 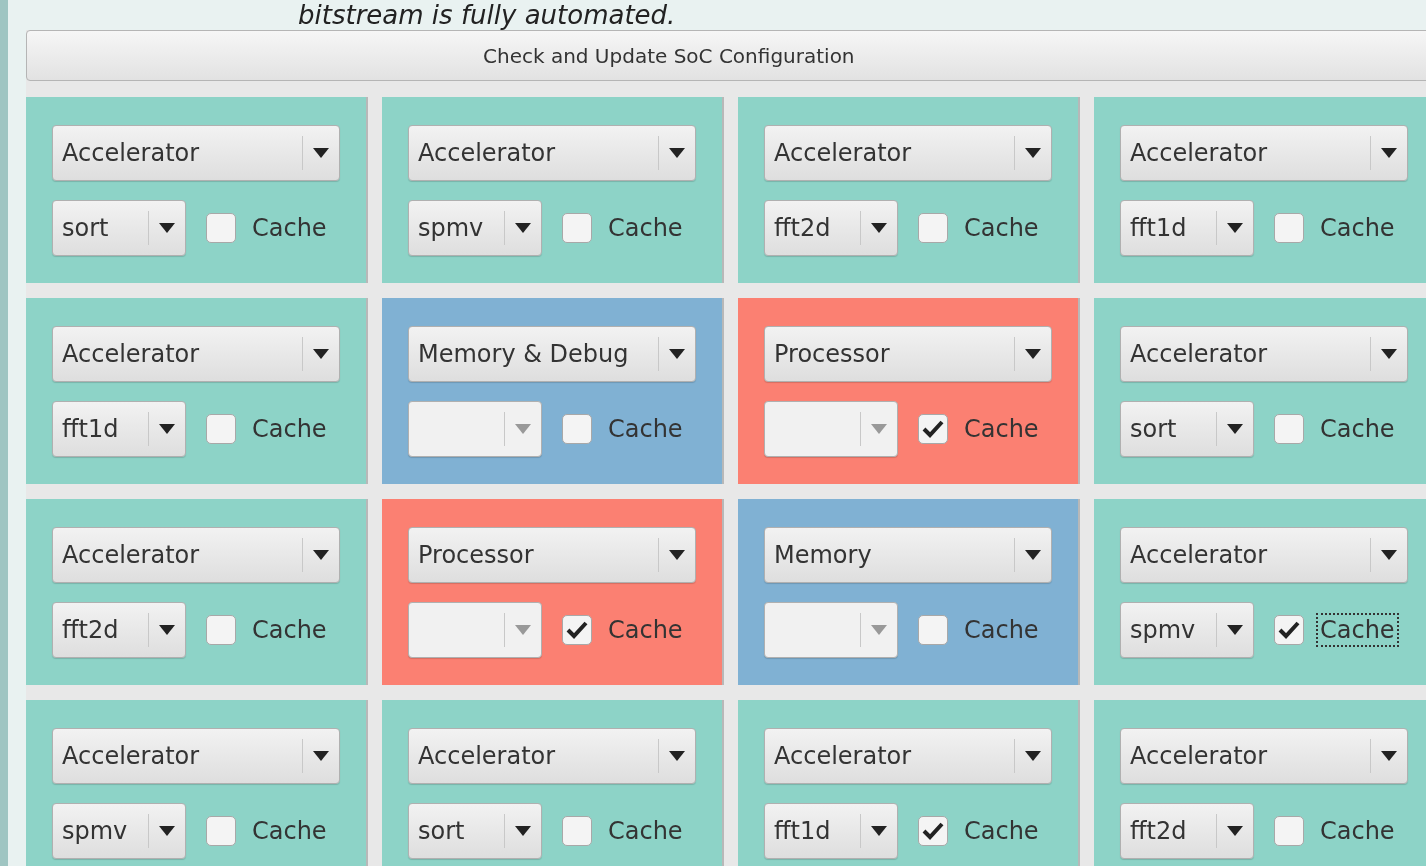 What do you see at coordinates (726, 55) in the screenshot?
I see `update-button: Check and Update SoC Configuration` at bounding box center [726, 55].